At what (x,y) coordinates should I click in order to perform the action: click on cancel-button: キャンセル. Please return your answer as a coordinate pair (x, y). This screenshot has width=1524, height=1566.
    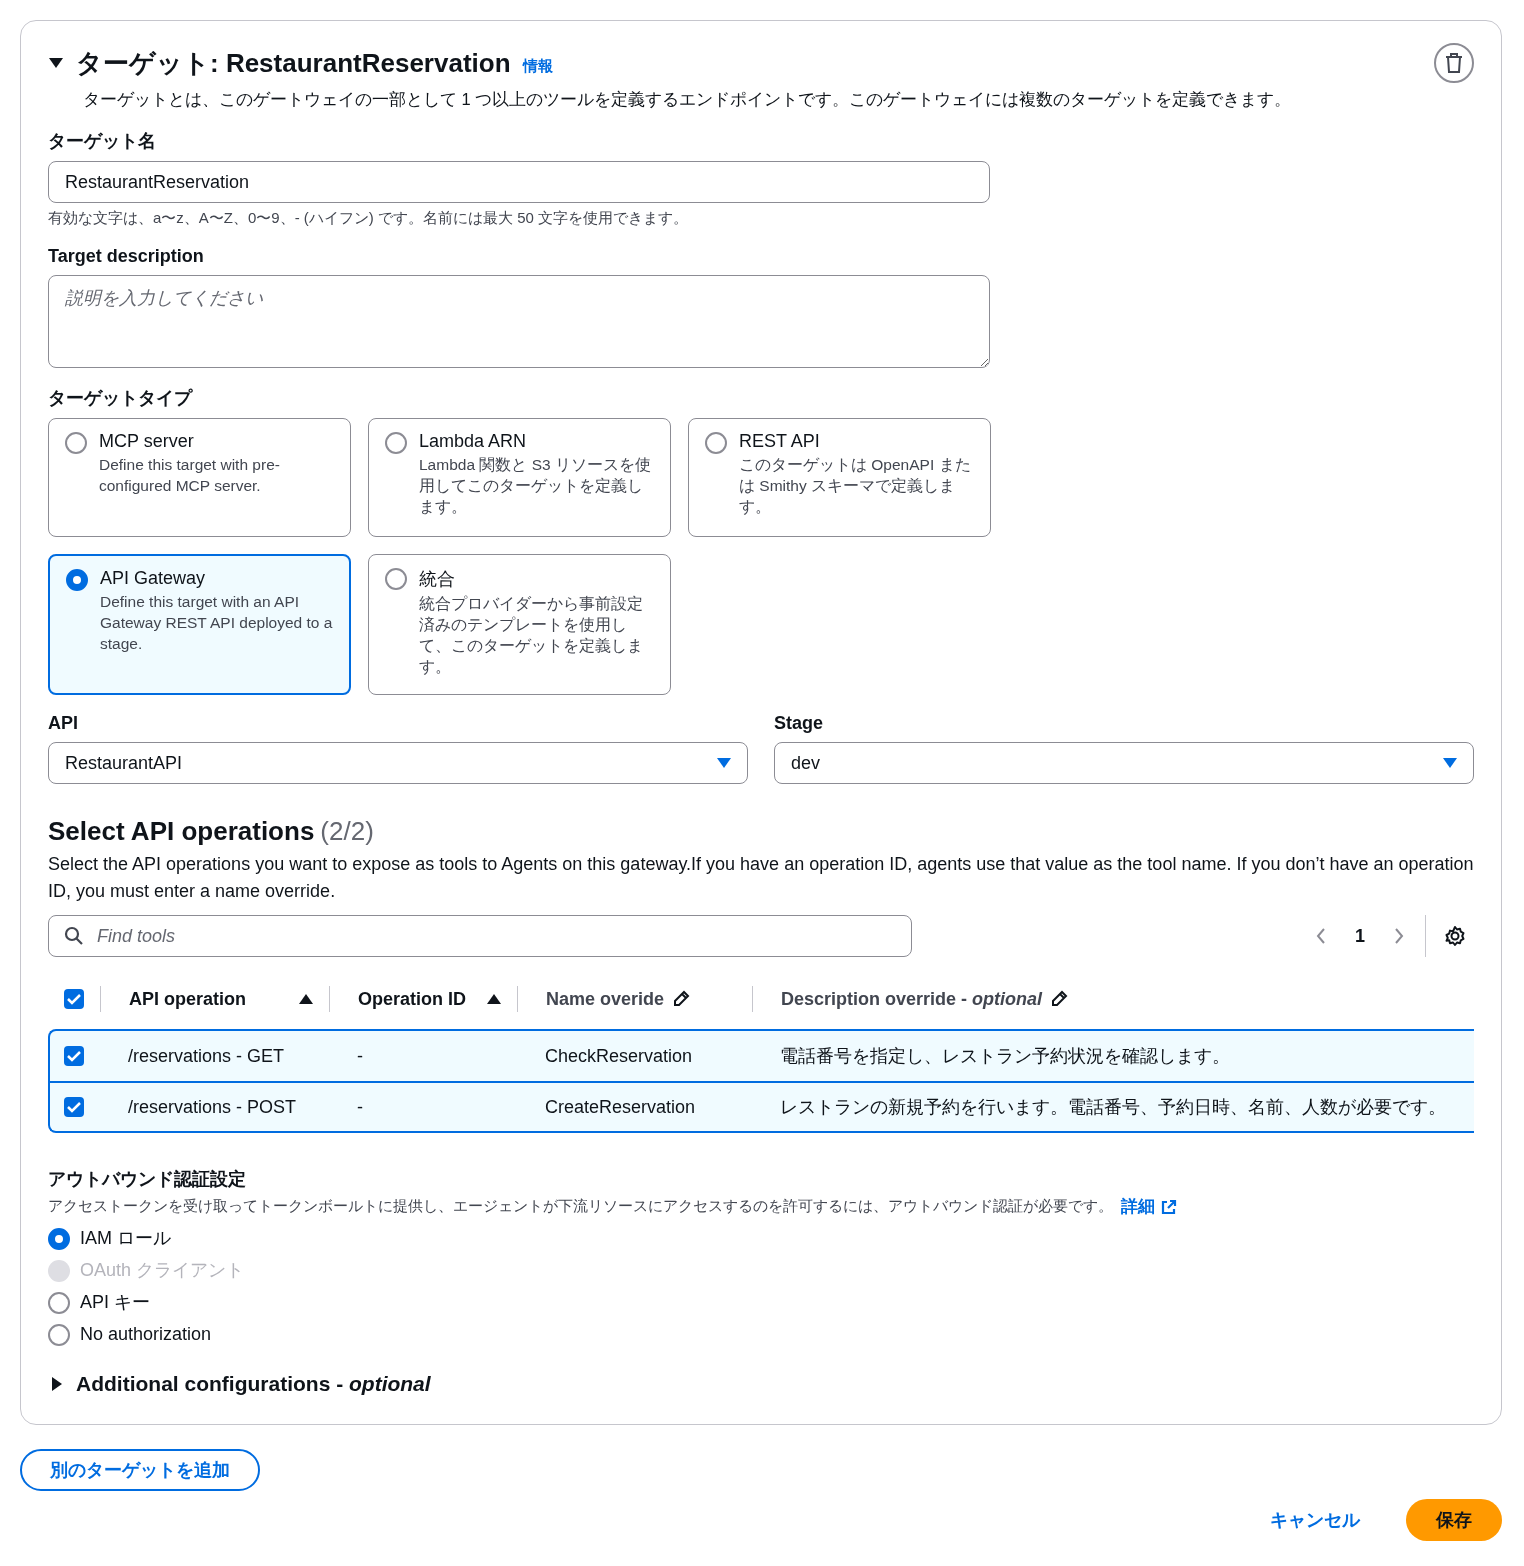
    Looking at the image, I should click on (1315, 1520).